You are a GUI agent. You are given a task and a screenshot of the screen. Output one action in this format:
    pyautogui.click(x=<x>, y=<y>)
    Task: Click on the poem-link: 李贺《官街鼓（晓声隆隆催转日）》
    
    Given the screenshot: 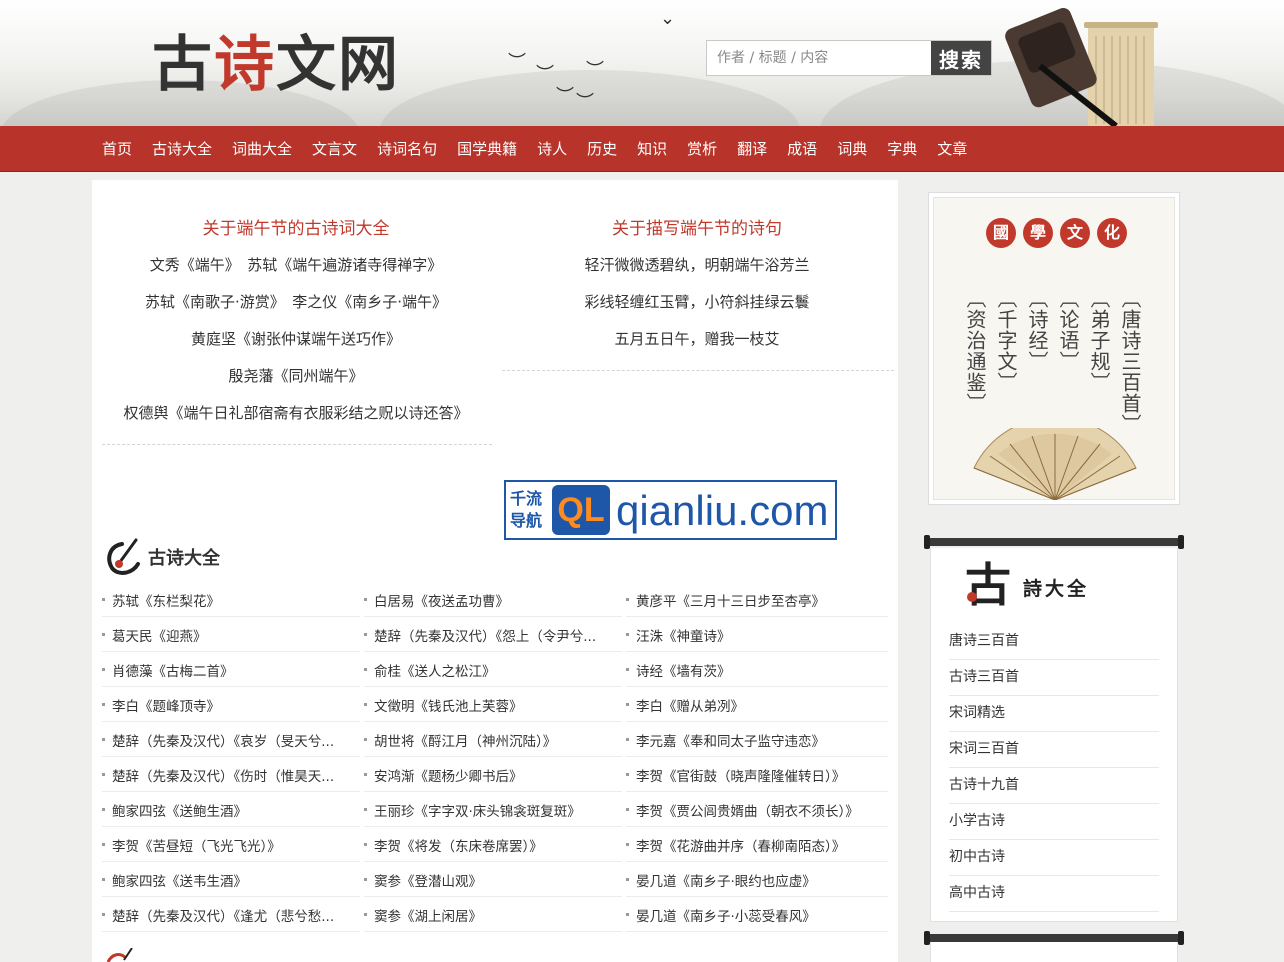 What is the action you would take?
    pyautogui.click(x=761, y=775)
    